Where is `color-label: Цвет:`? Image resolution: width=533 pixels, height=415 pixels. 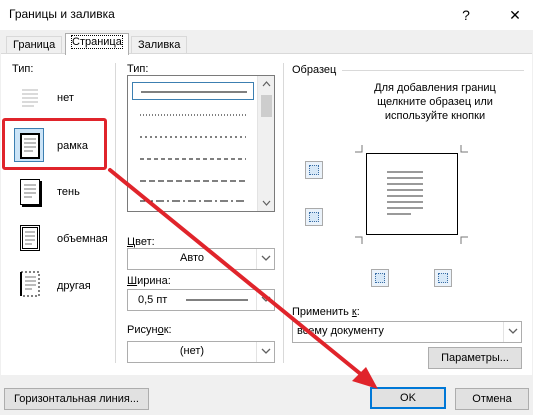 color-label: Цвет: is located at coordinates (141, 242).